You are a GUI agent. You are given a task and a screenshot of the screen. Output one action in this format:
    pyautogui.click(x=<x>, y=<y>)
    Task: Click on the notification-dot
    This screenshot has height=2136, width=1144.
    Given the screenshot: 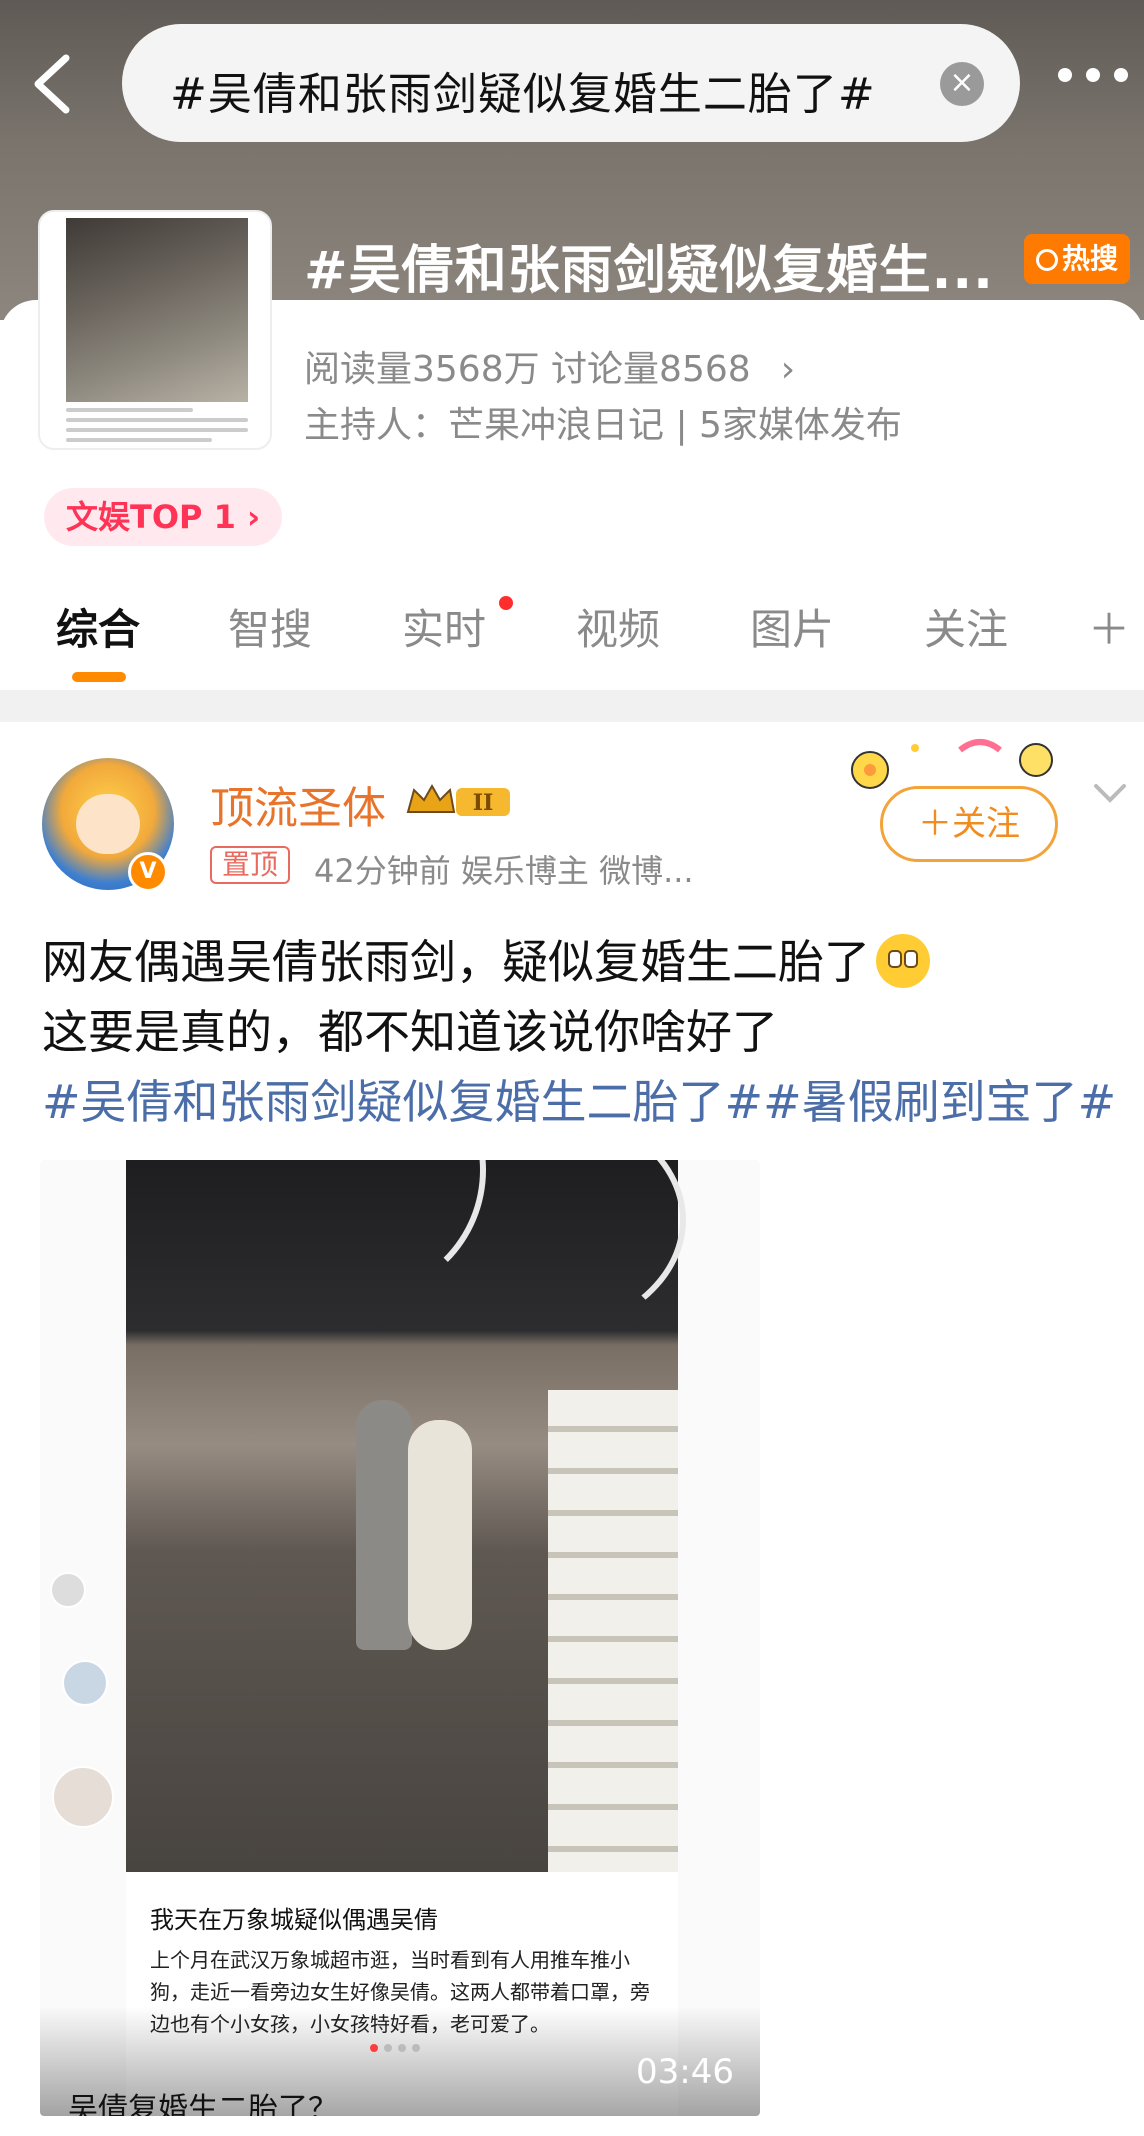 What is the action you would take?
    pyautogui.click(x=506, y=603)
    